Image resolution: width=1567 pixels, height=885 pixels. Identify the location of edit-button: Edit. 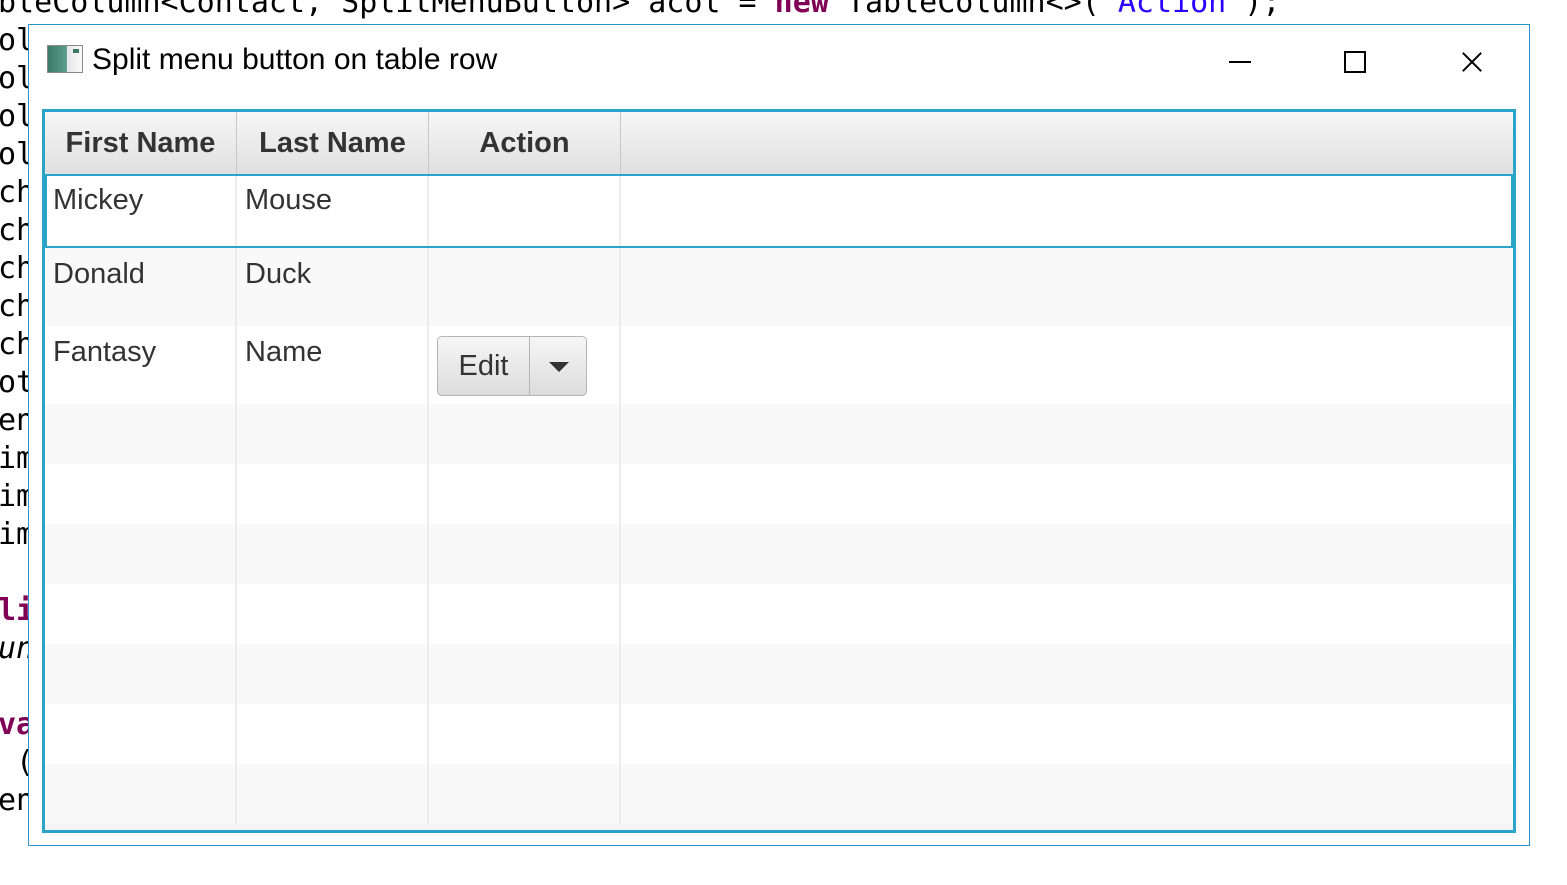
(484, 366).